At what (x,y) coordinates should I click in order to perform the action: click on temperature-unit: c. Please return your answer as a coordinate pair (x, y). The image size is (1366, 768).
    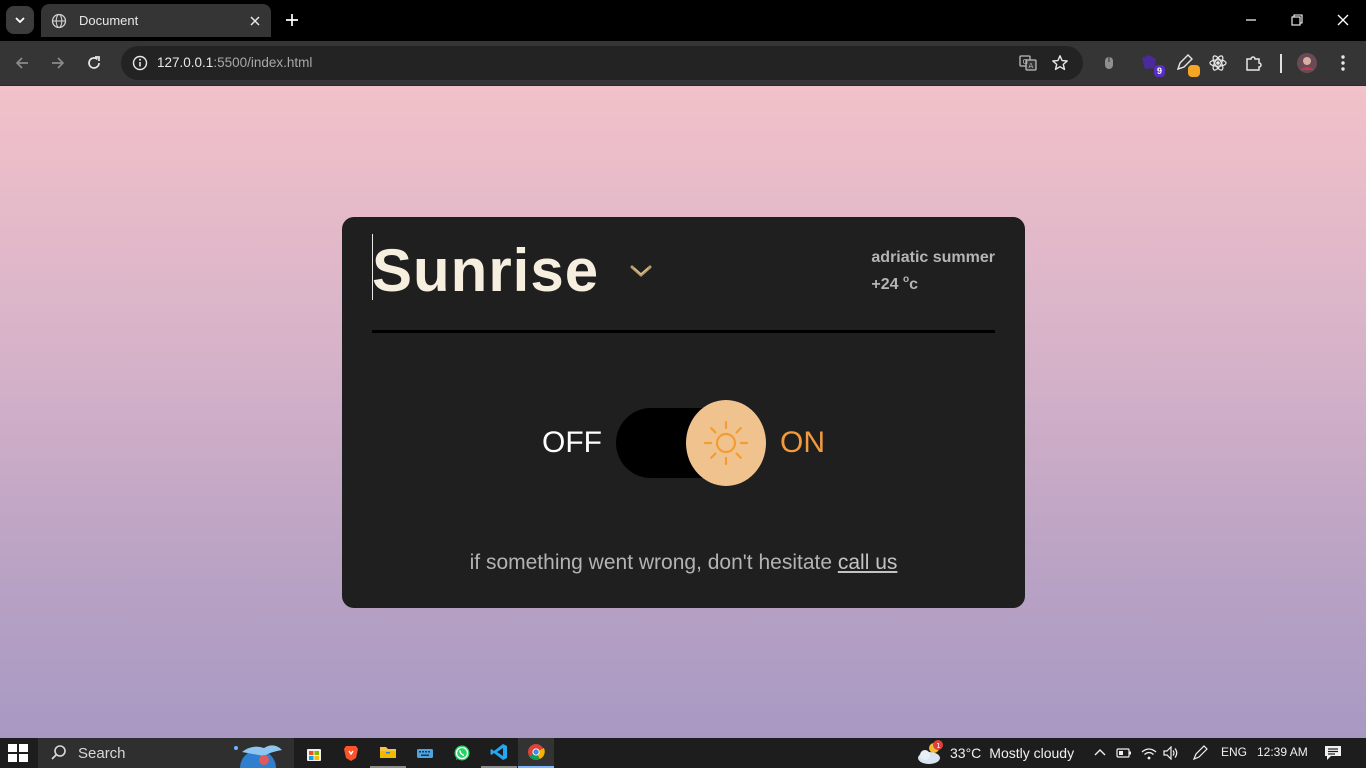
    Looking at the image, I should click on (913, 284).